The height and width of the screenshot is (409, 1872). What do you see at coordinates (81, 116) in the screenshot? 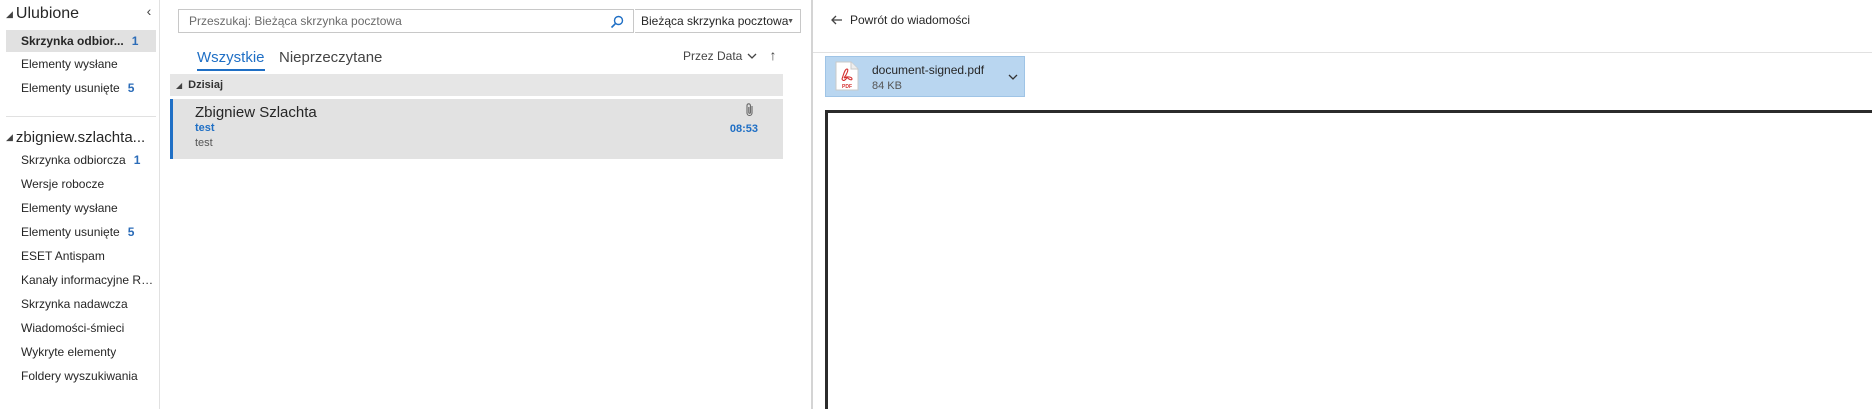
I see `folder-divider` at bounding box center [81, 116].